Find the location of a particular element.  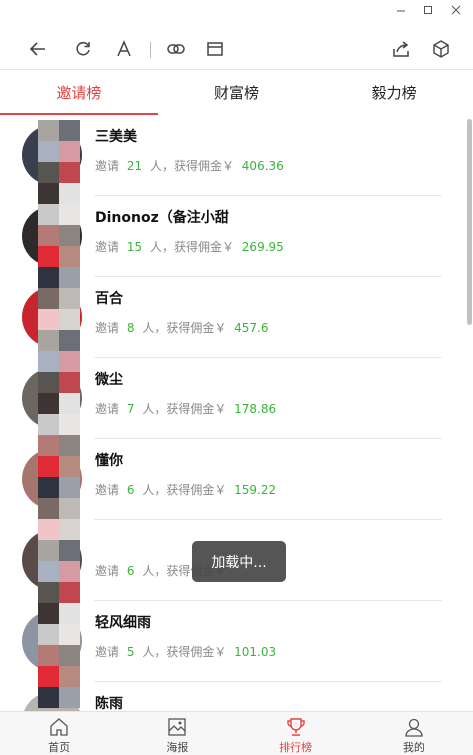

nav-item-poster: 海报 is located at coordinates (177, 733).